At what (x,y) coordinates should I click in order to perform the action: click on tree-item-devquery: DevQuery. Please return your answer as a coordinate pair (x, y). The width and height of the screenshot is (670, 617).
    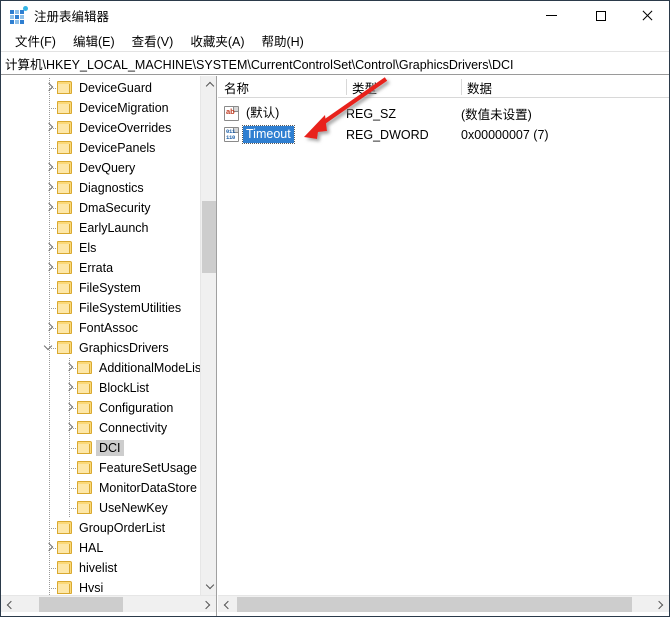
    Looking at the image, I should click on (100, 168).